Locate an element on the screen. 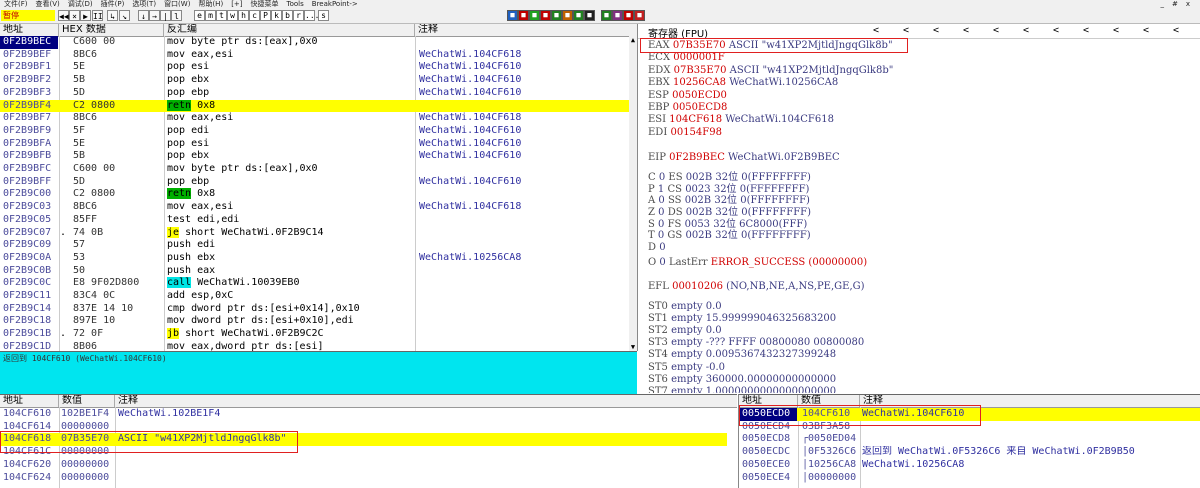 Image resolution: width=1200 pixels, height=488 pixels. disasm-row: 0F2B9C07. 74 0B je short WeChatWi.0F2B9C14 is located at coordinates (314, 233).